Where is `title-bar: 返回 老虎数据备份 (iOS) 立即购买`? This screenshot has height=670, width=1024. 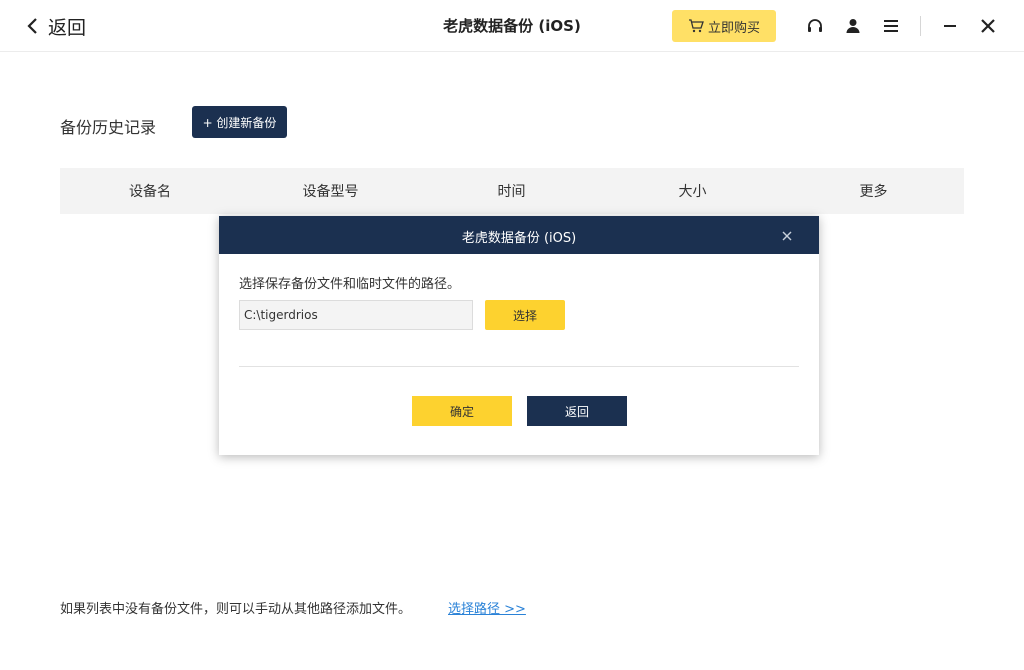 title-bar: 返回 老虎数据备份 (iOS) 立即购买 is located at coordinates (512, 26).